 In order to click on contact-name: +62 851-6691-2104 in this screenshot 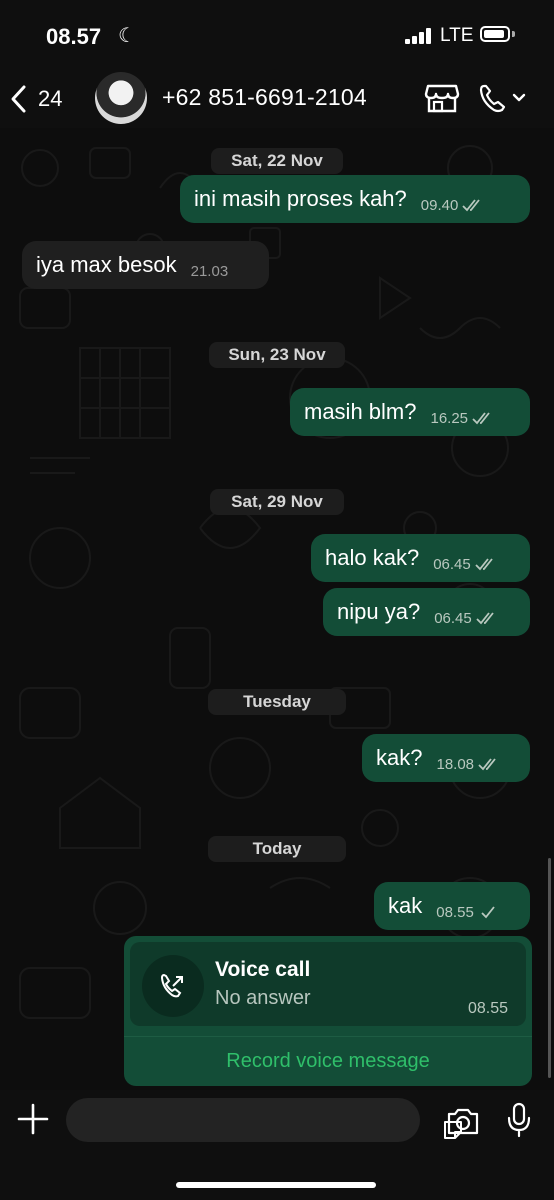, I will do `click(264, 97)`.